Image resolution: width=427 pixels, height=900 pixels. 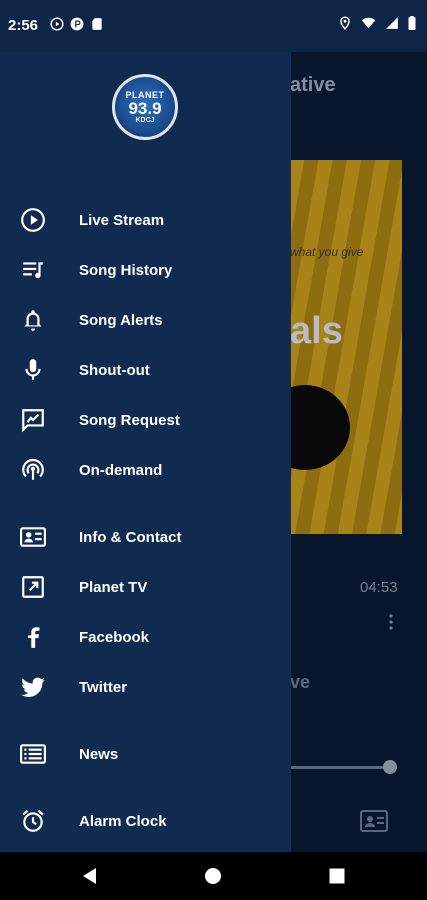 I want to click on bell-icon, so click(x=33, y=320).